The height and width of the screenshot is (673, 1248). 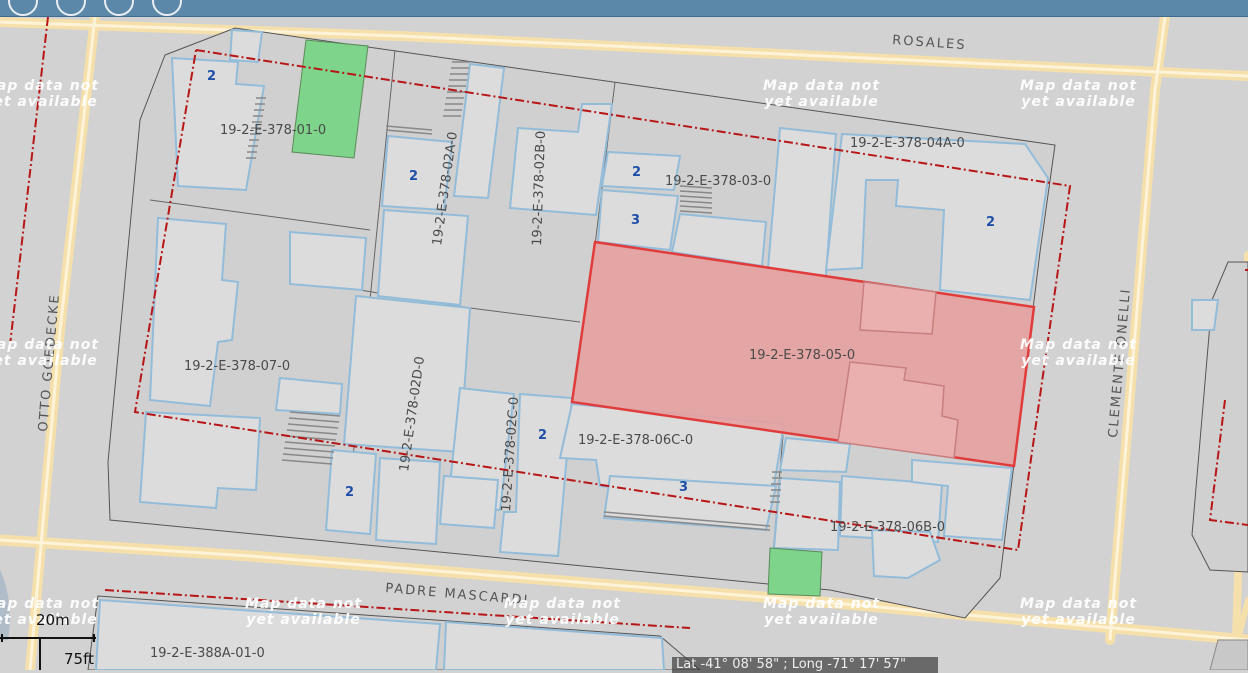 I want to click on parcel-label-388a: 19-2-E-388A-01-0, so click(x=207, y=653).